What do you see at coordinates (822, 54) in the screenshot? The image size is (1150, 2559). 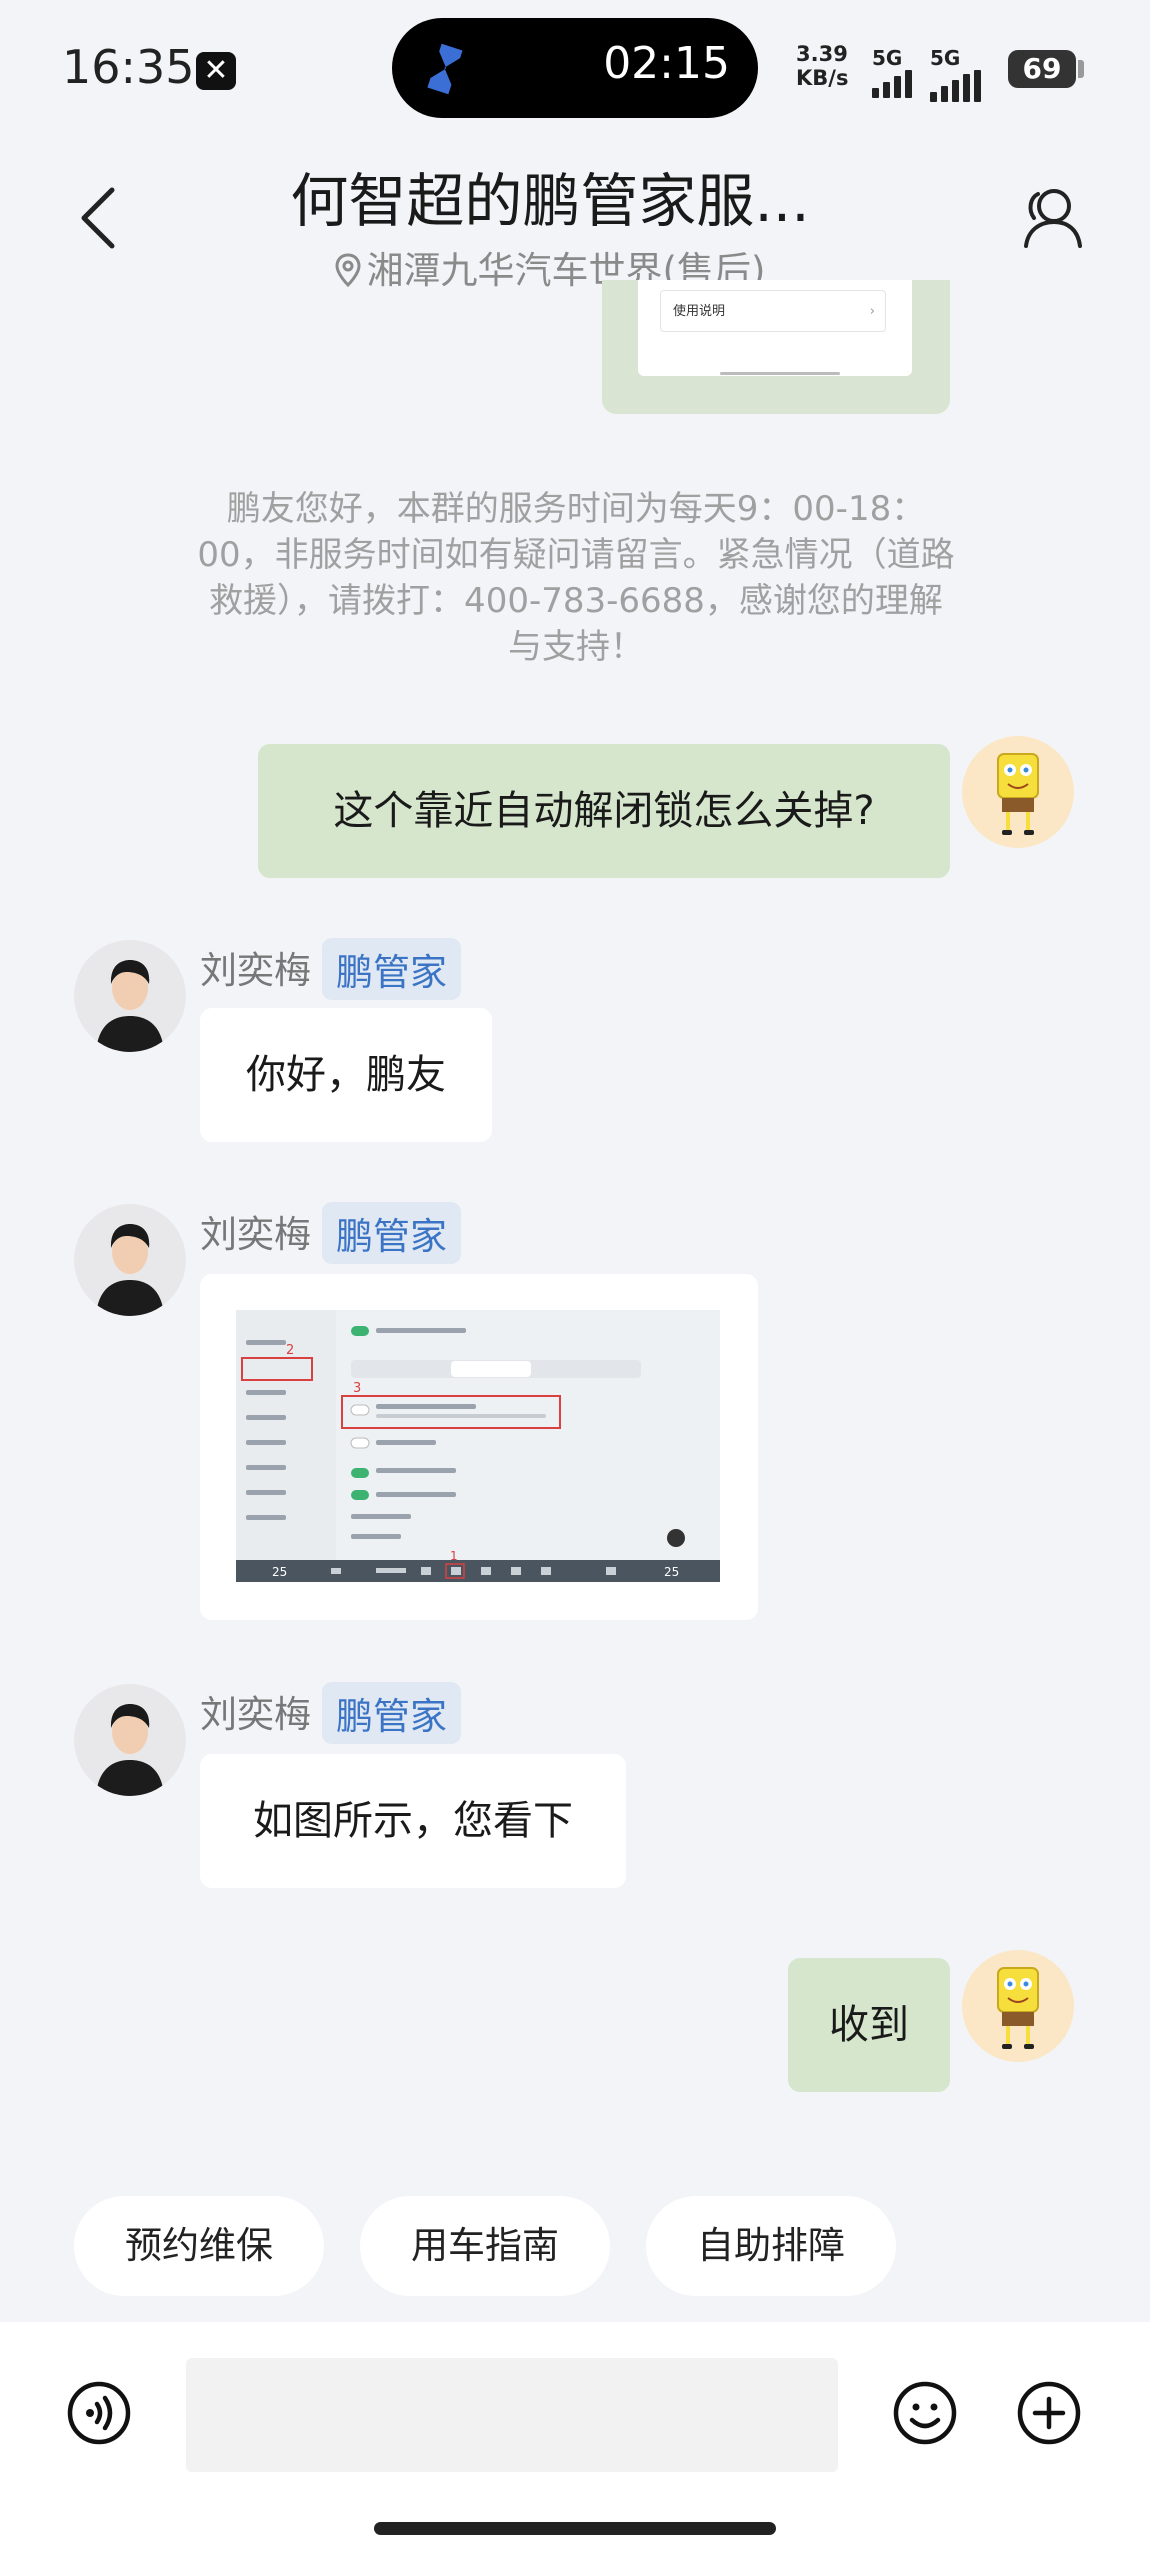 I see `net-speed-value: 3.39` at bounding box center [822, 54].